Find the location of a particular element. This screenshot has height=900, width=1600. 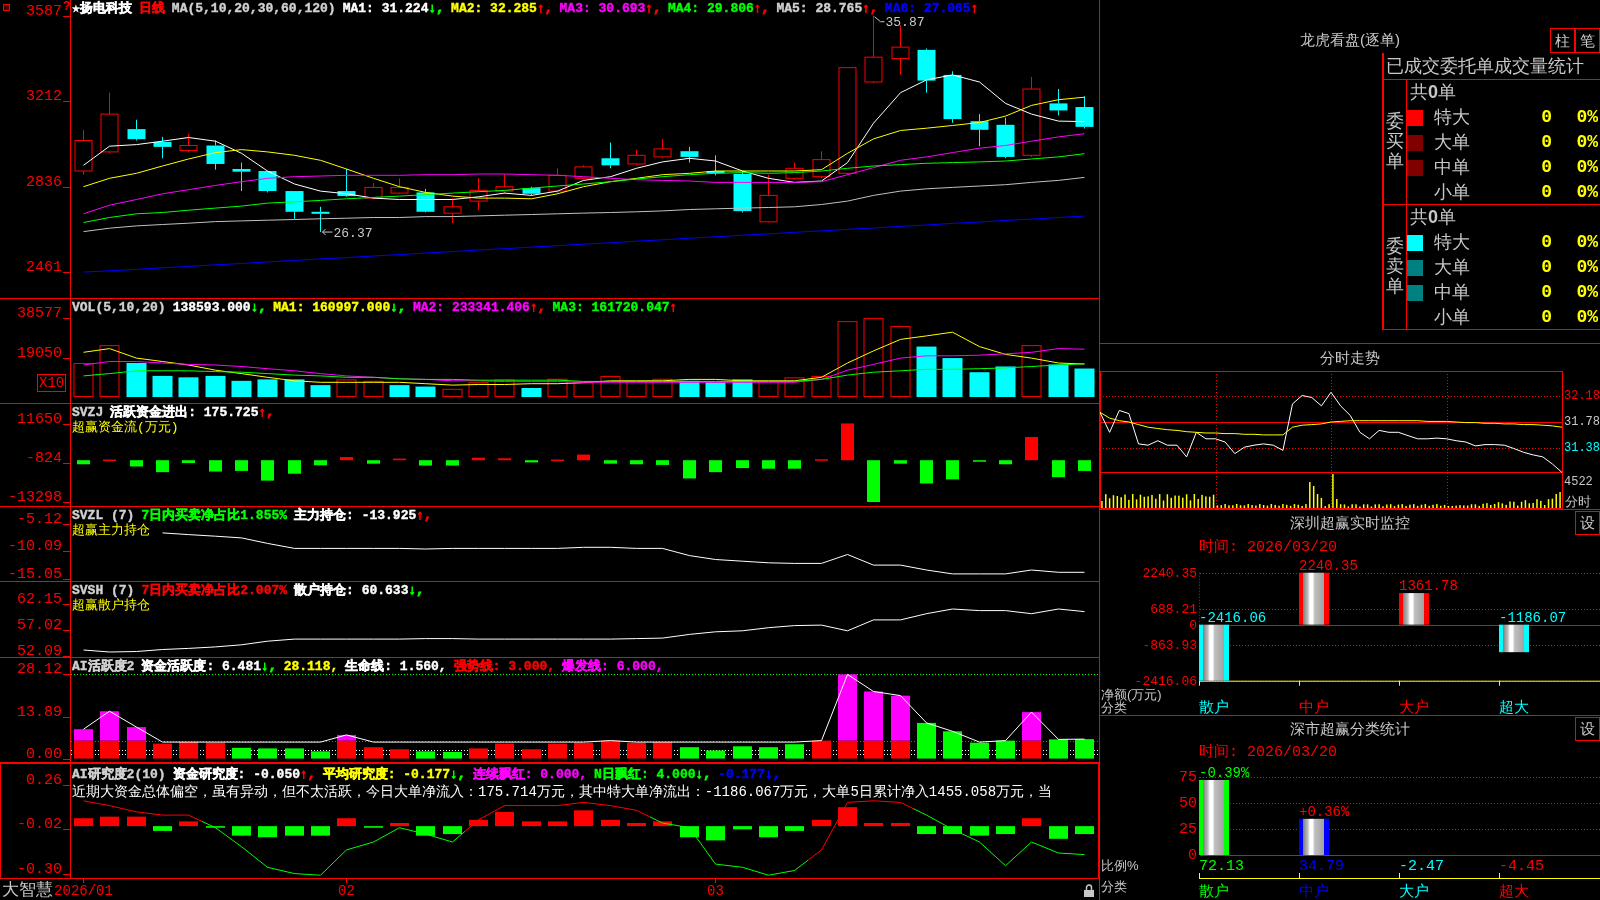

data-label: 72.13 is located at coordinates (1221, 866).